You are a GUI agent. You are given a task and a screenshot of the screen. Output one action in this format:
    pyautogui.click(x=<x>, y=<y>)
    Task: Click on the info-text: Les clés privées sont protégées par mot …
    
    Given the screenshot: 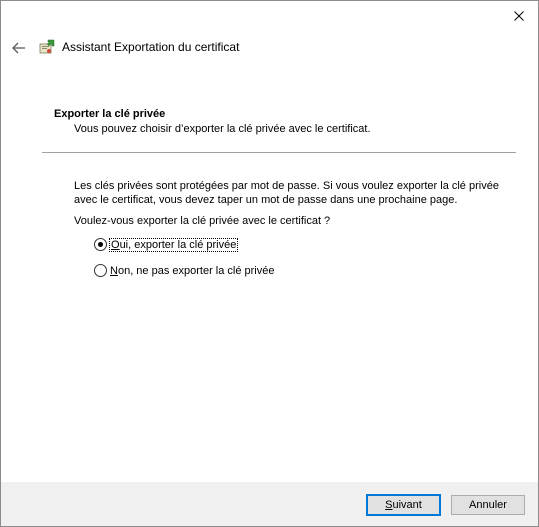 What is the action you would take?
    pyautogui.click(x=286, y=193)
    